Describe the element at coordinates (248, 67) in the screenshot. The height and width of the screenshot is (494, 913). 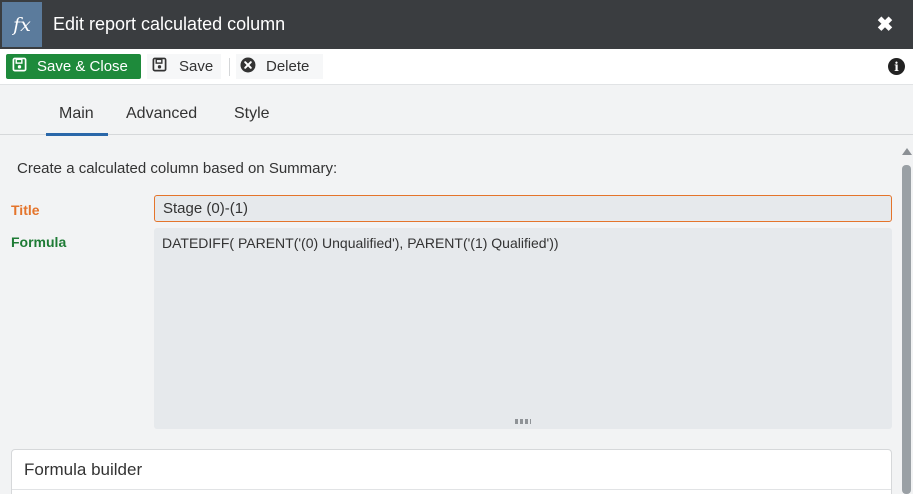
I see `delete-circle-icon` at that location.